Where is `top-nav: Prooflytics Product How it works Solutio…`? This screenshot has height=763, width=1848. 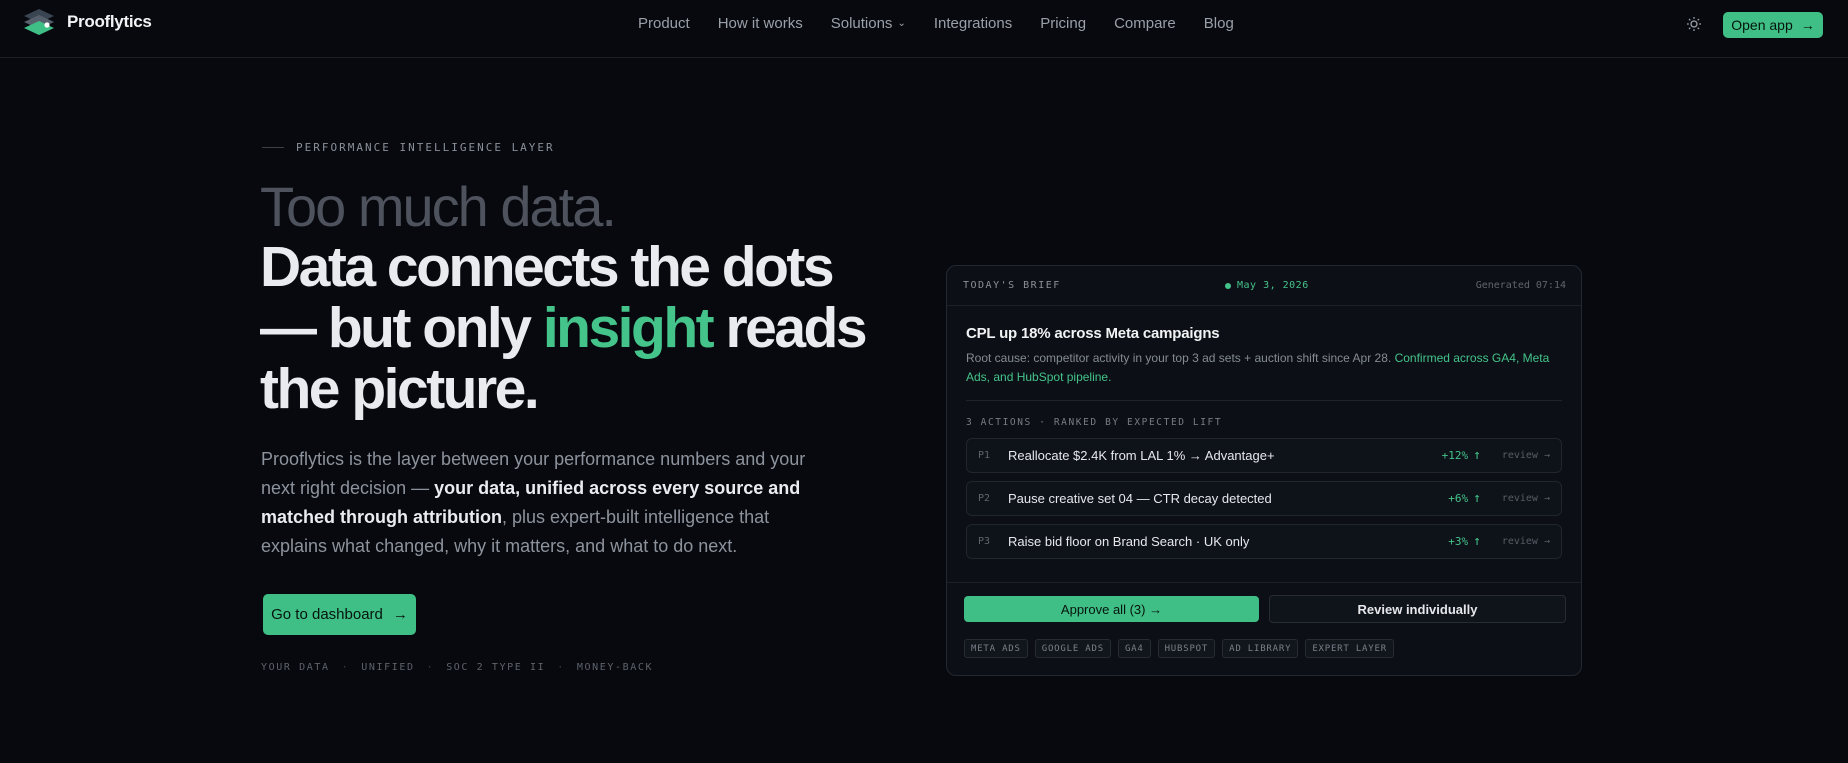 top-nav: Prooflytics Product How it works Solutio… is located at coordinates (924, 29).